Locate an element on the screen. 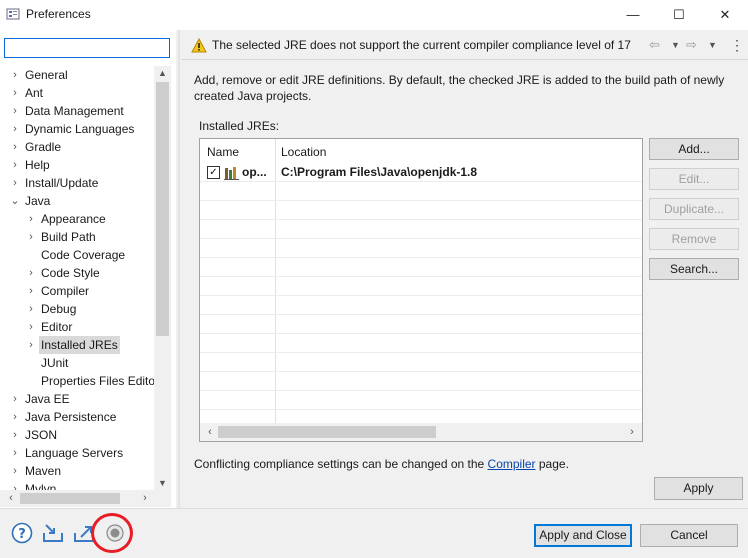 Image resolution: width=748 pixels, height=558 pixels. tree-item-label: Code Style is located at coordinates (70, 273).